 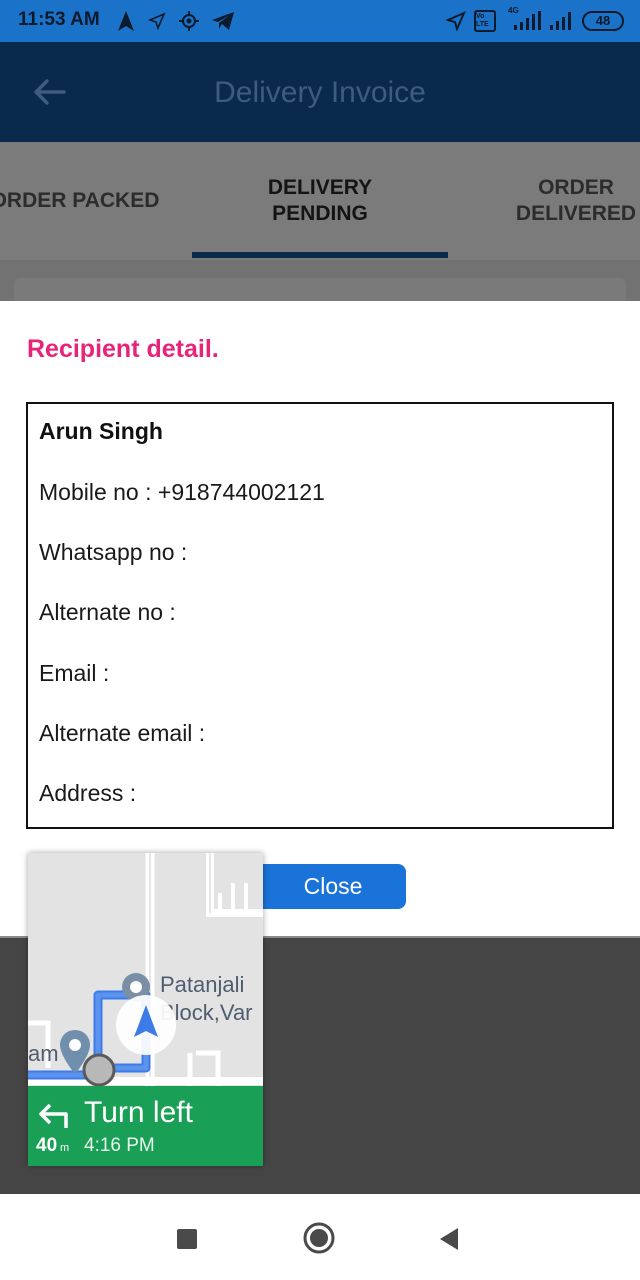 What do you see at coordinates (59, 19) in the screenshot?
I see `status-time: 11:53 AM` at bounding box center [59, 19].